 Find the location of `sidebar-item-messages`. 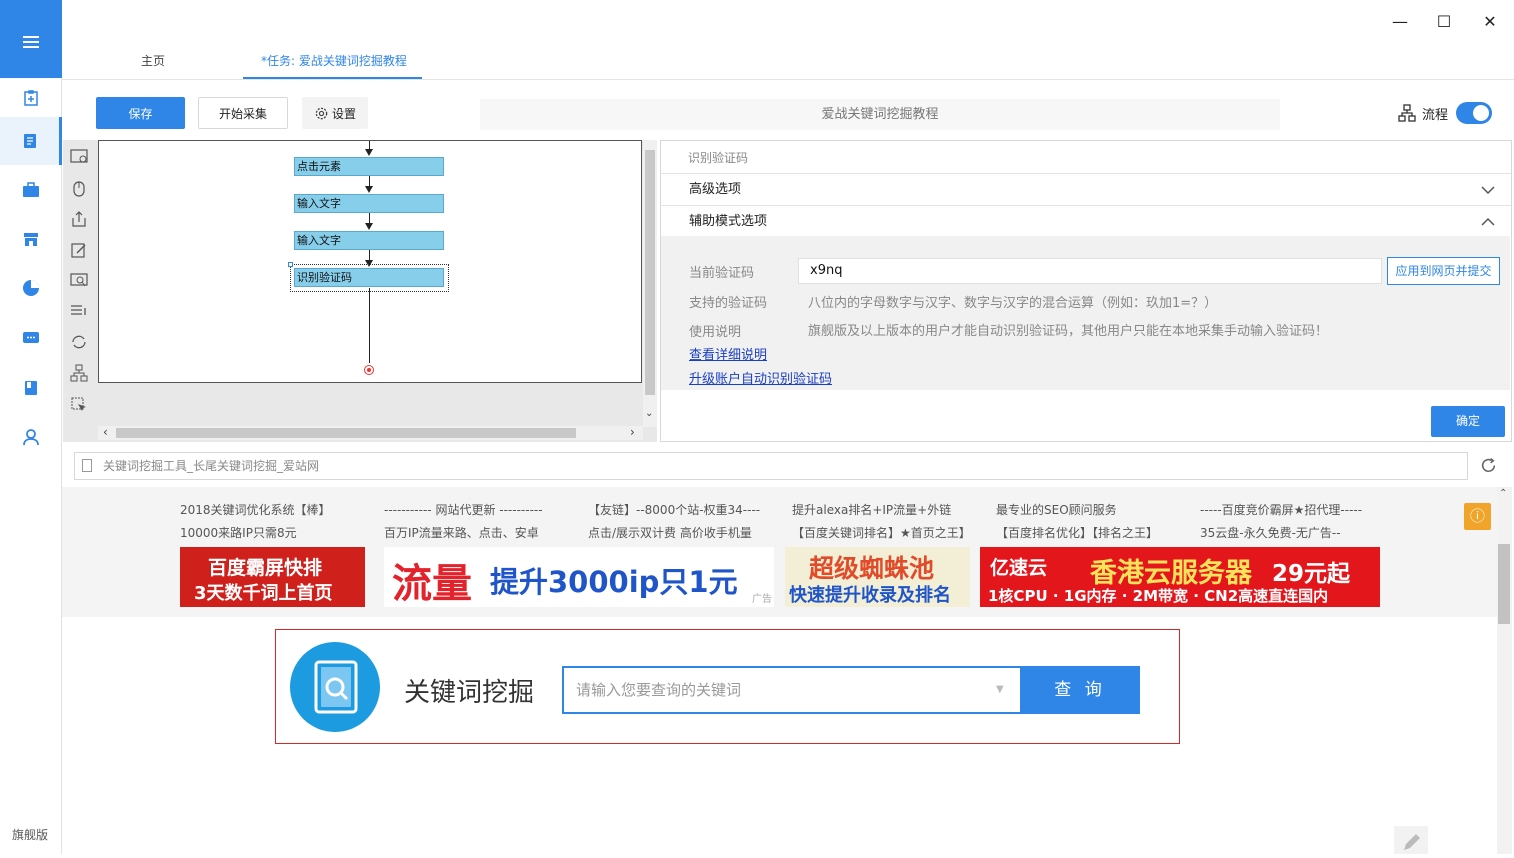

sidebar-item-messages is located at coordinates (31, 338).